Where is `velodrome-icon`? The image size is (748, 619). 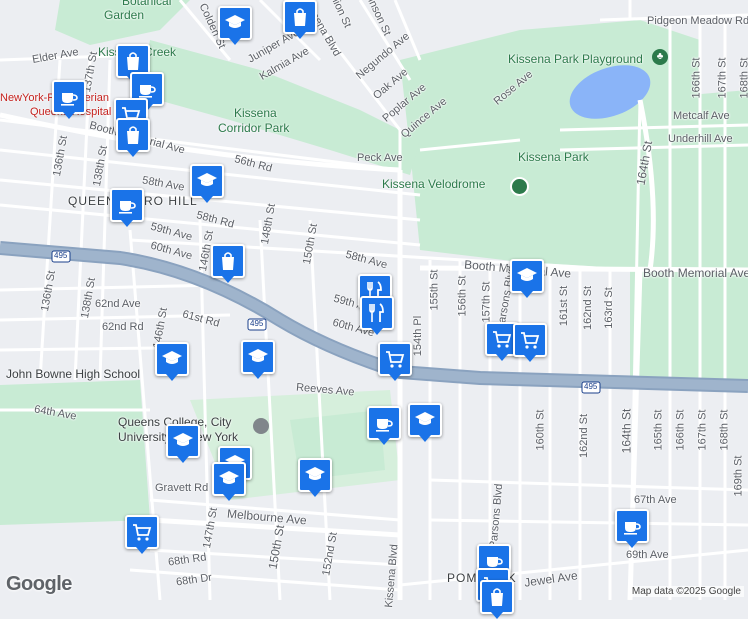
velodrome-icon is located at coordinates (519, 186).